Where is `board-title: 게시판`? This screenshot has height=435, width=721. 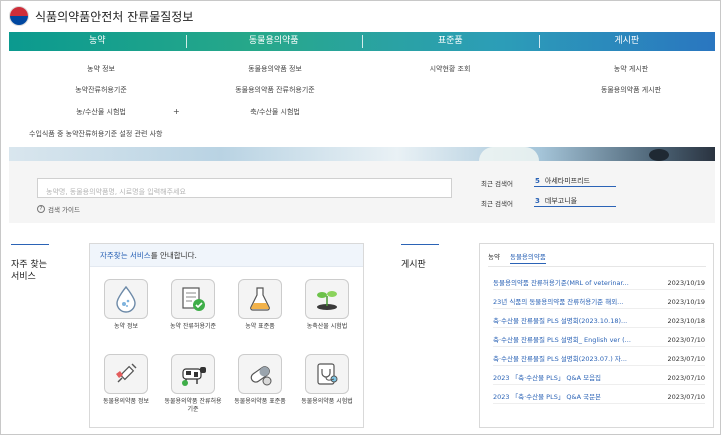
board-title: 게시판 is located at coordinates (413, 265).